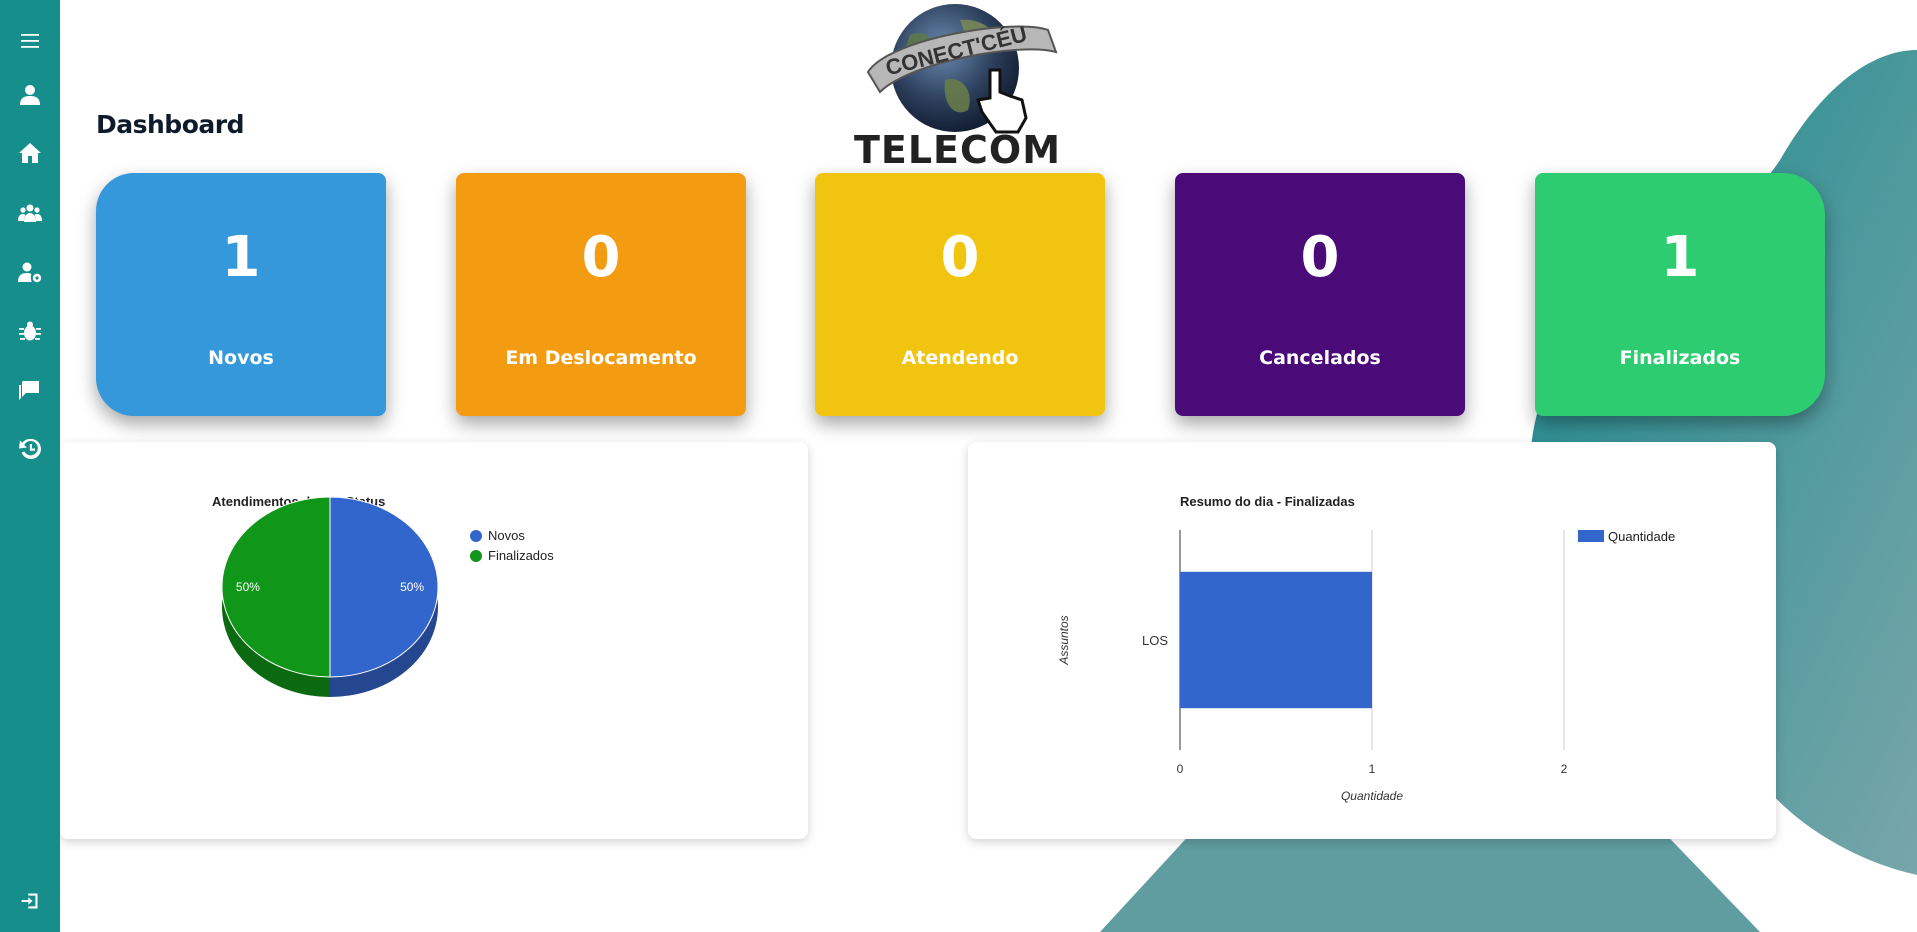 The height and width of the screenshot is (932, 1917). I want to click on company-logo: CONECT'CÉU TELECOM, so click(957, 86).